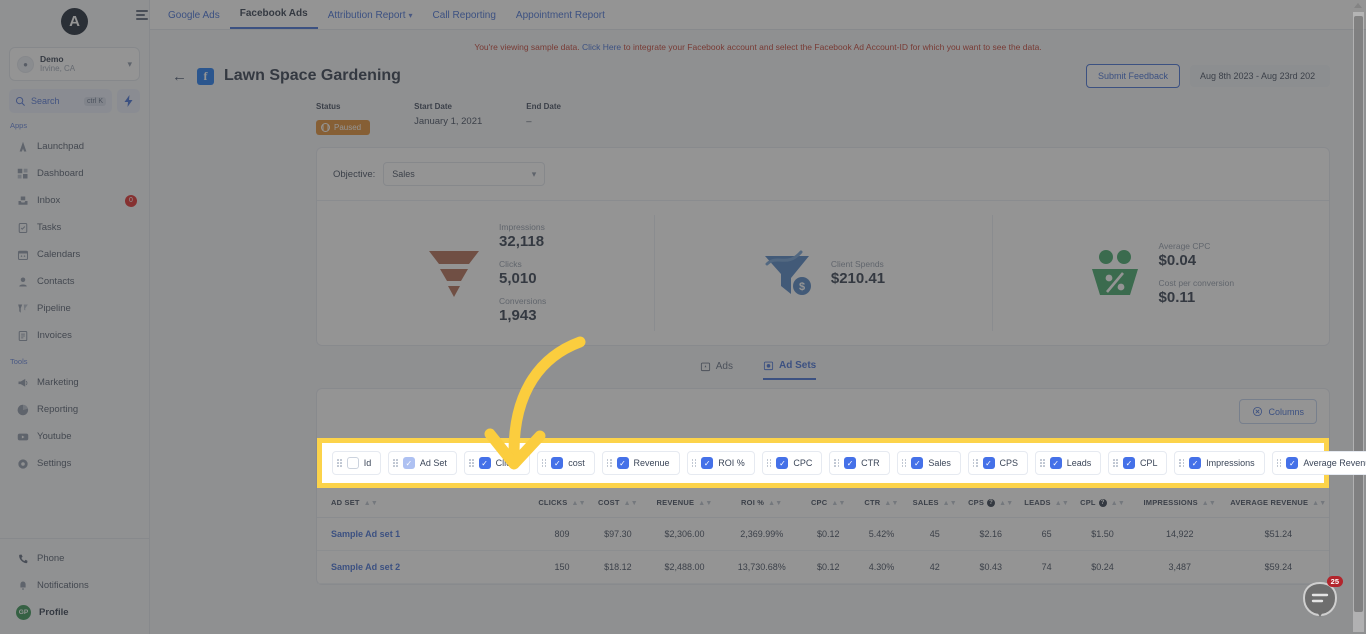 Image resolution: width=1366 pixels, height=634 pixels. What do you see at coordinates (370, 19) in the screenshot?
I see `tab-attribution-report: Attribution Report ▾` at bounding box center [370, 19].